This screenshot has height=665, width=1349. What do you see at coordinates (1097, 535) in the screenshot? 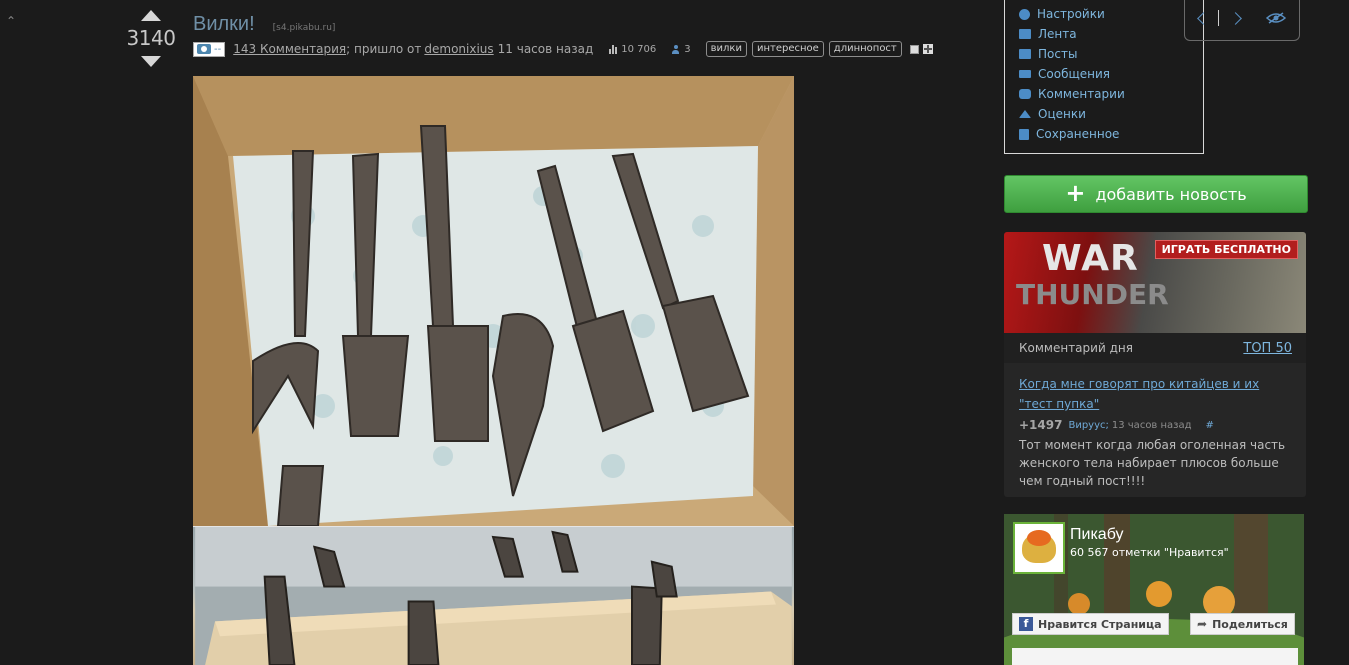
I see `fb-page-name: Пикабу` at bounding box center [1097, 535].